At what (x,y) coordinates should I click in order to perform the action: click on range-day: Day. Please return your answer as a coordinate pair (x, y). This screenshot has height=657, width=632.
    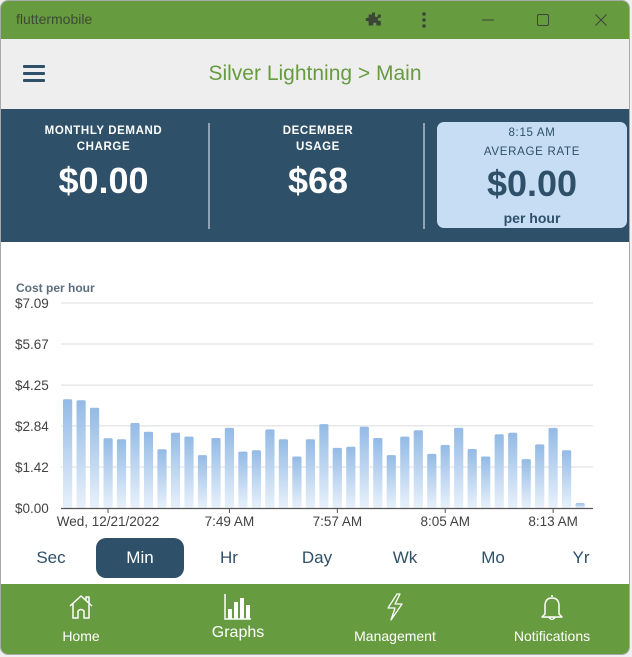
    Looking at the image, I should click on (317, 558).